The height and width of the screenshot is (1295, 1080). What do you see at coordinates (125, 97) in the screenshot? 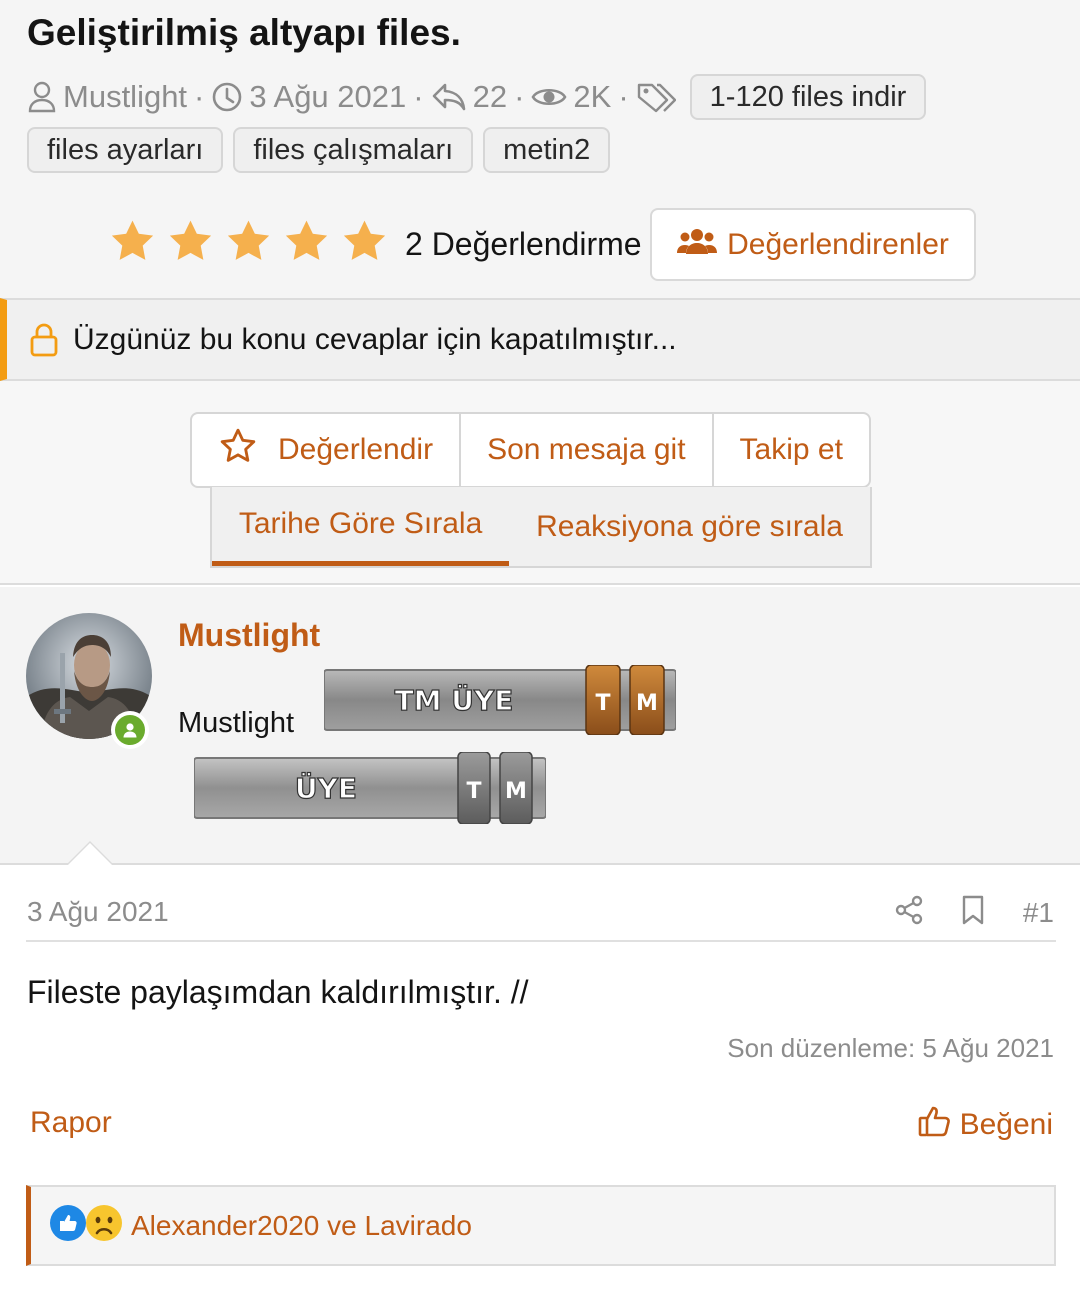
I see `thread-author: Mustlight` at bounding box center [125, 97].